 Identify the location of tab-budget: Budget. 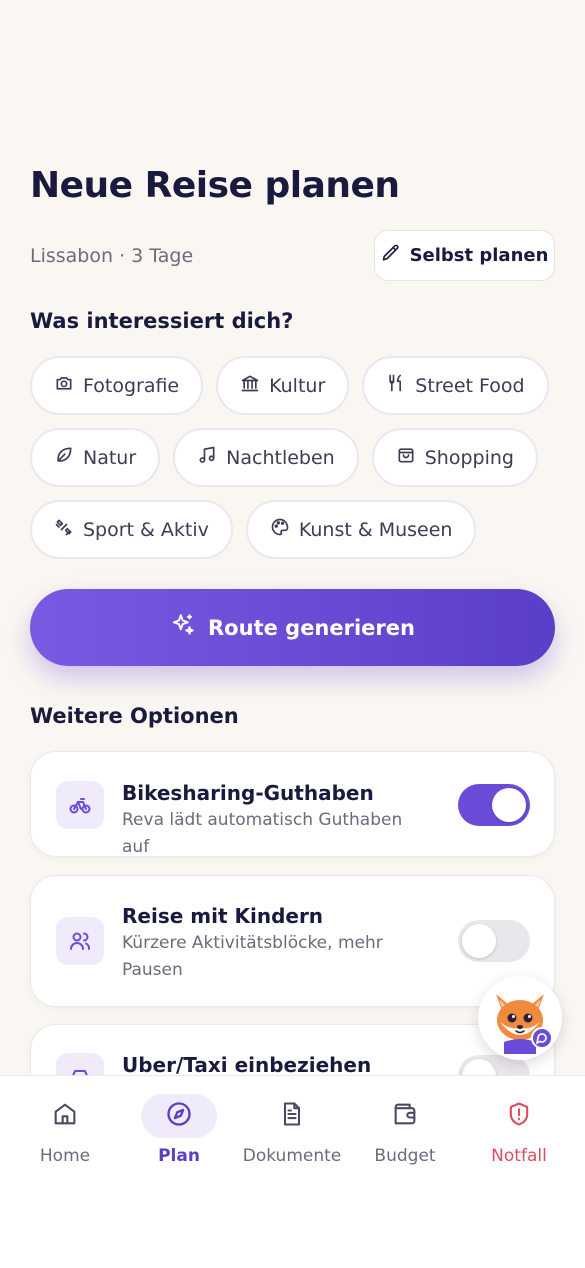
(405, 1134).